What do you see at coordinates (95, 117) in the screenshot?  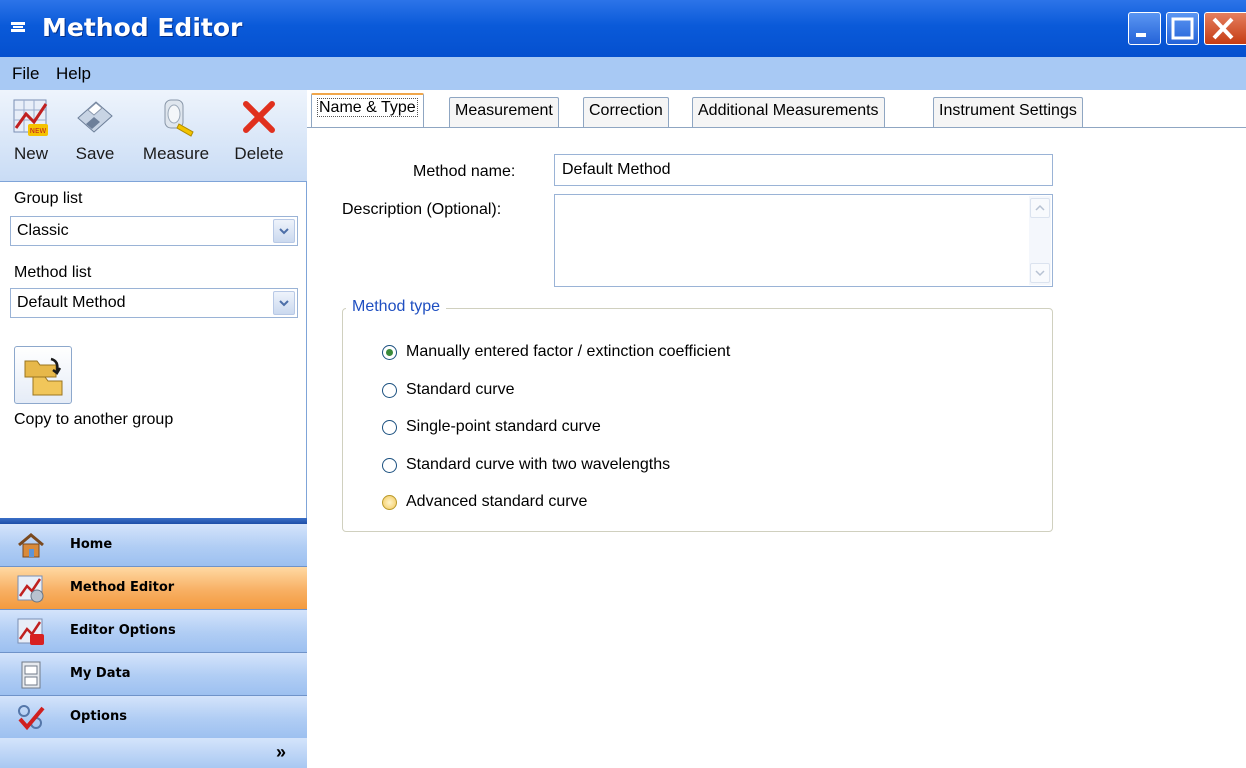 I see `floppy-disk-icon` at bounding box center [95, 117].